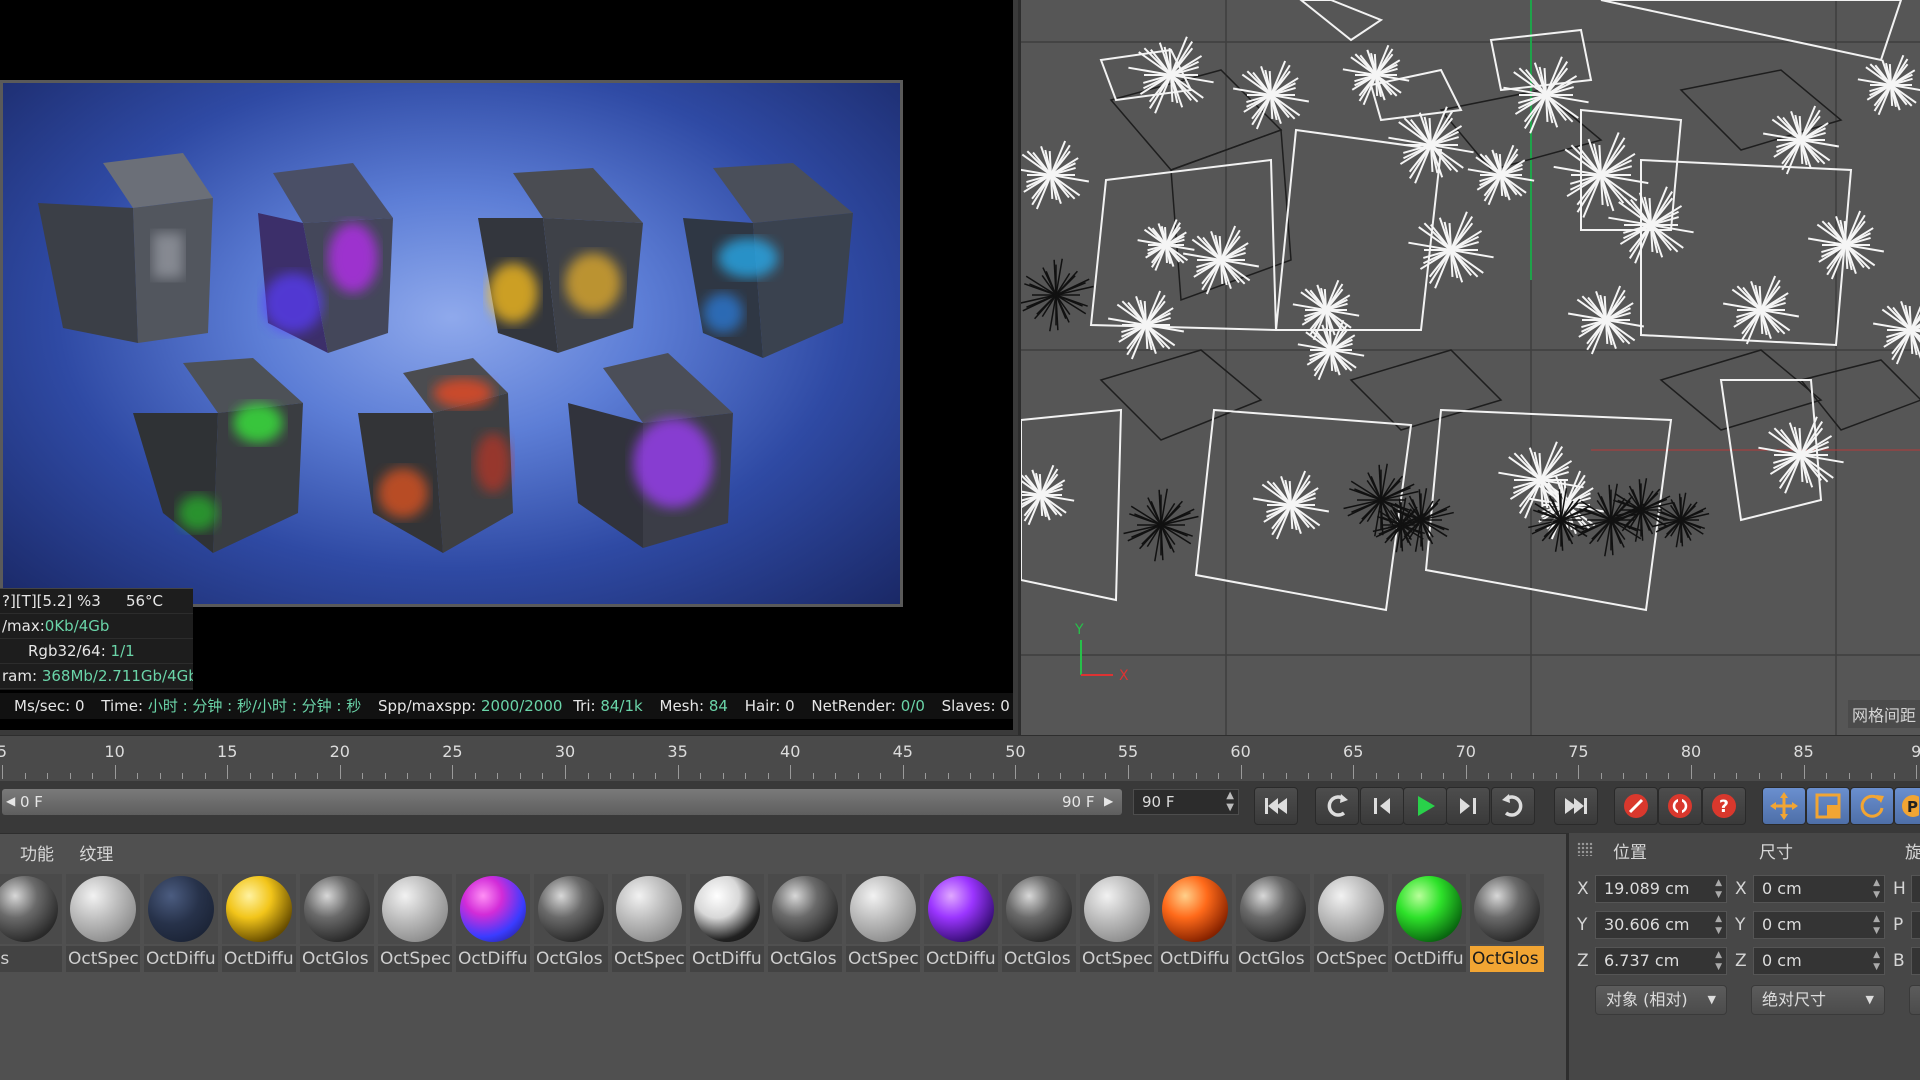 The height and width of the screenshot is (1080, 1920). What do you see at coordinates (77, 626) in the screenshot?
I see `stats-mem-value: 0Kb/4Gb` at bounding box center [77, 626].